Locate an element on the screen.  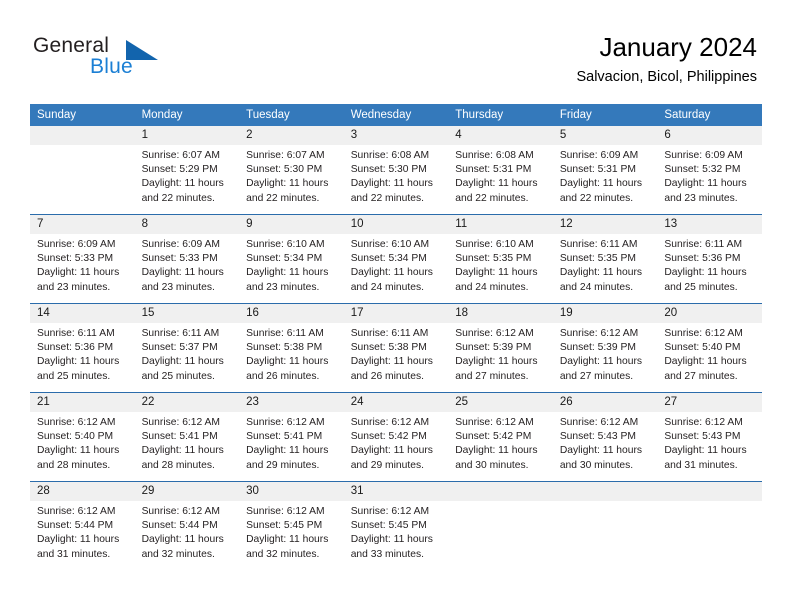
sunrise-text: Sunrise: 6:09 AM is located at coordinates (180, 244).